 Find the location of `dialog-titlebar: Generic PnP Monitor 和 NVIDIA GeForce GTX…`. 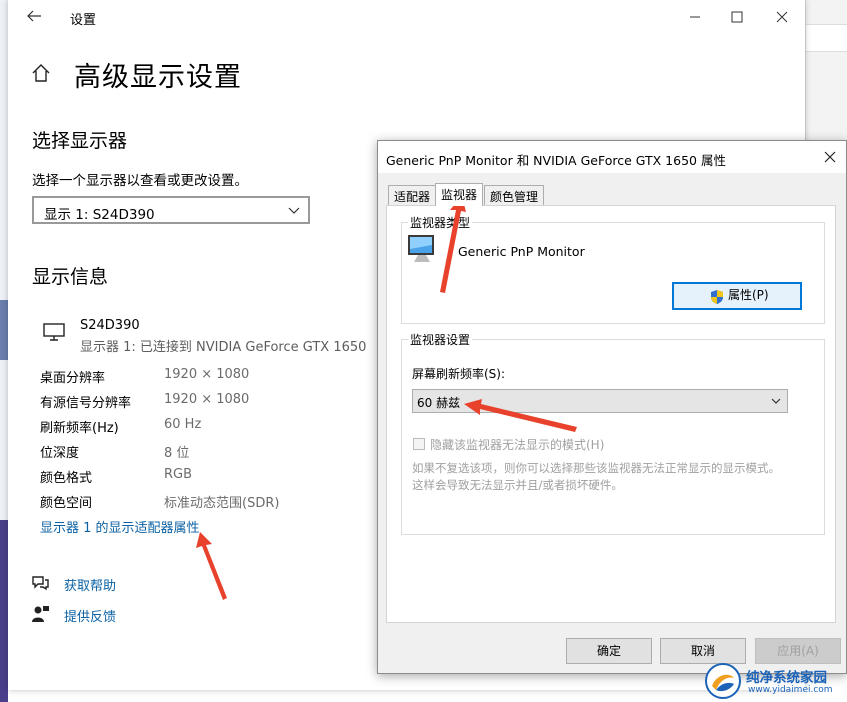

dialog-titlebar: Generic PnP Monitor 和 NVIDIA GeForce GTX… is located at coordinates (612, 157).